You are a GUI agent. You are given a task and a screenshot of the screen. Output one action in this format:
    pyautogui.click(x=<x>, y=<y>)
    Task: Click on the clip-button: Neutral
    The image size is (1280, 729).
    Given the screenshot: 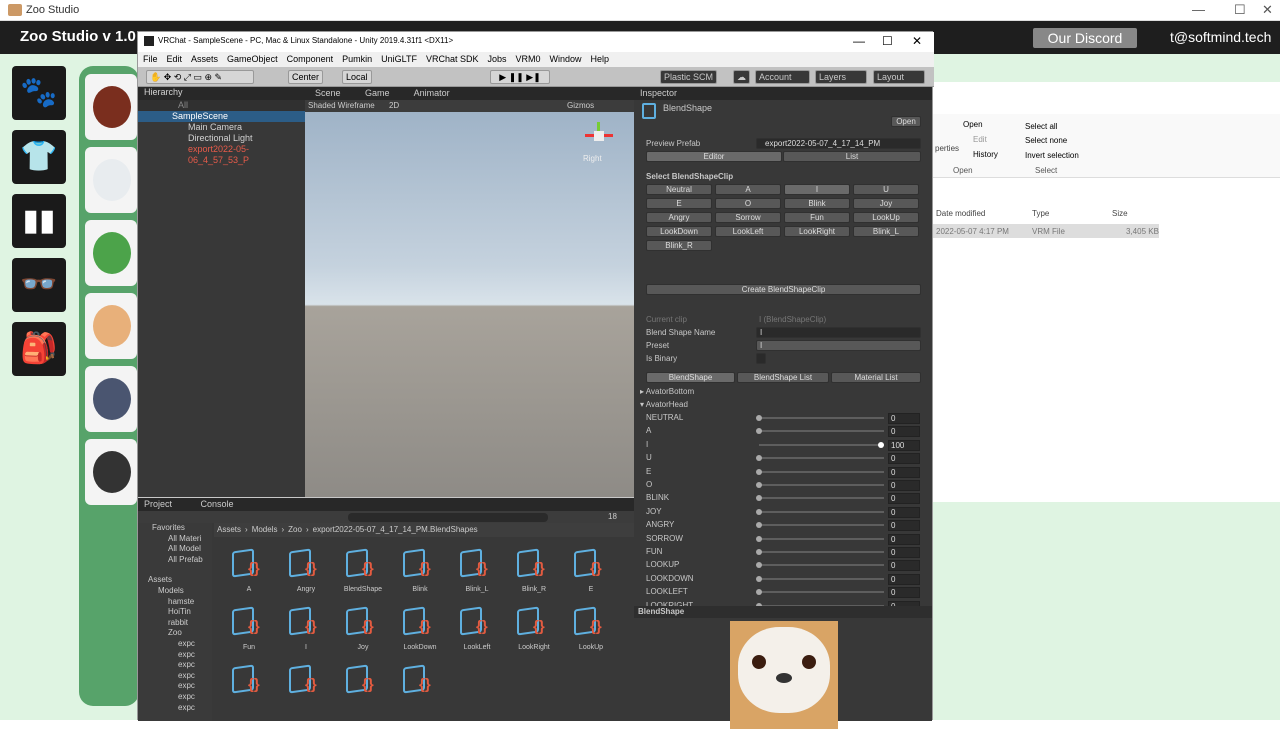 What is the action you would take?
    pyautogui.click(x=679, y=189)
    